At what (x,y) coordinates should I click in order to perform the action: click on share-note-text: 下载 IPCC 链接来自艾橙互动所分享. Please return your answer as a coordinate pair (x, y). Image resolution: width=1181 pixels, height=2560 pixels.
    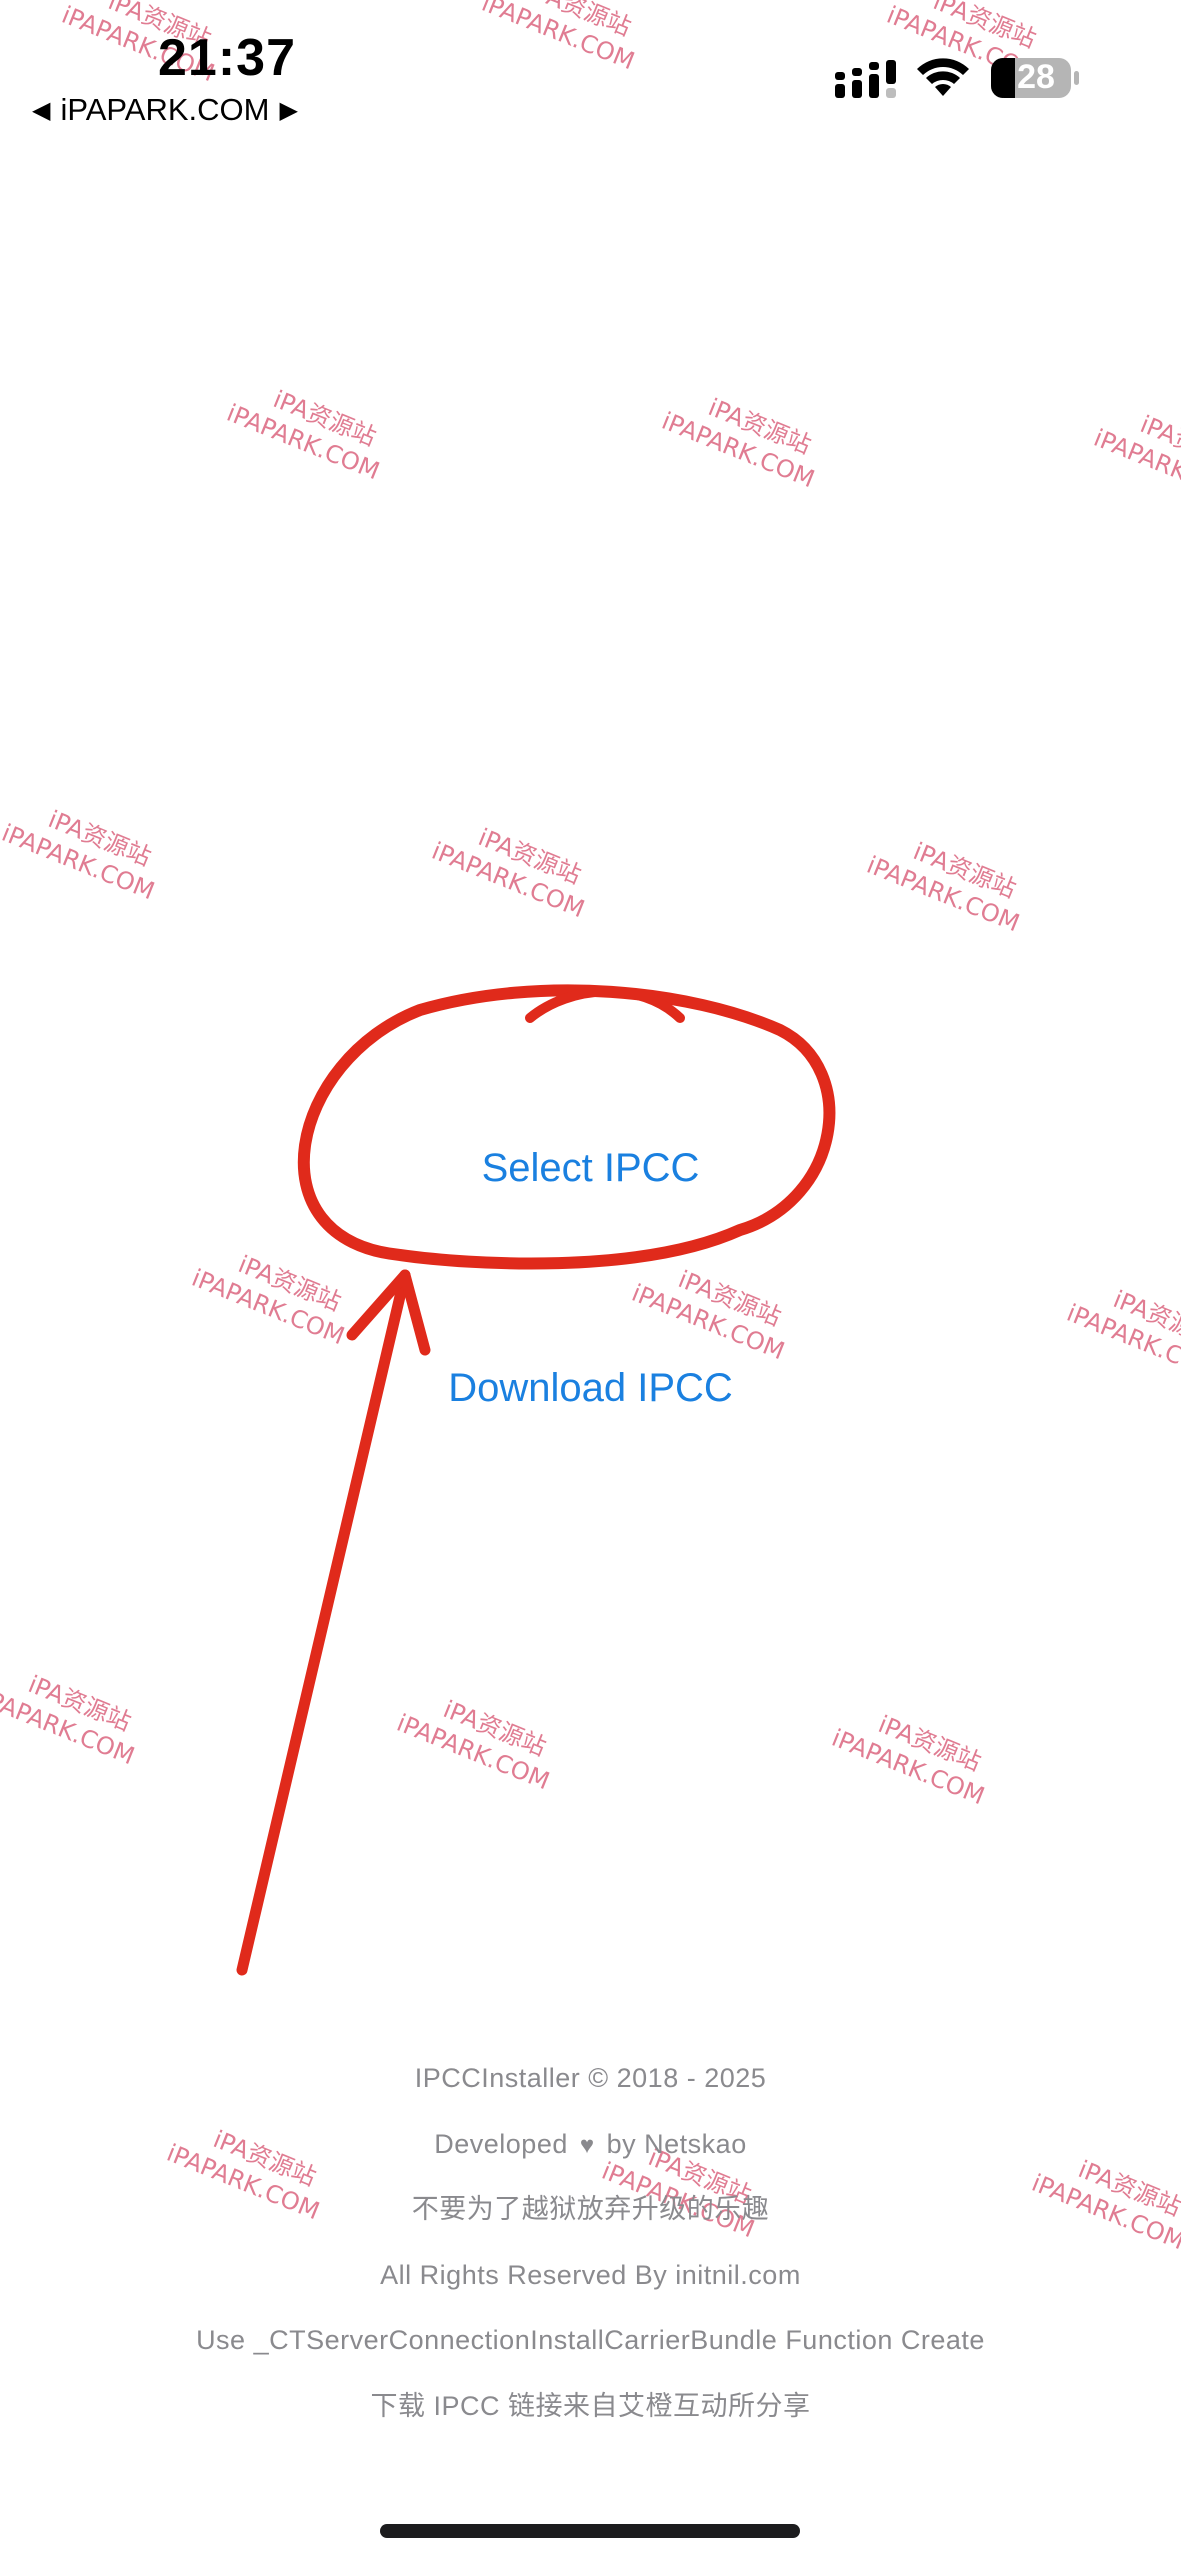
    Looking at the image, I should click on (590, 2405).